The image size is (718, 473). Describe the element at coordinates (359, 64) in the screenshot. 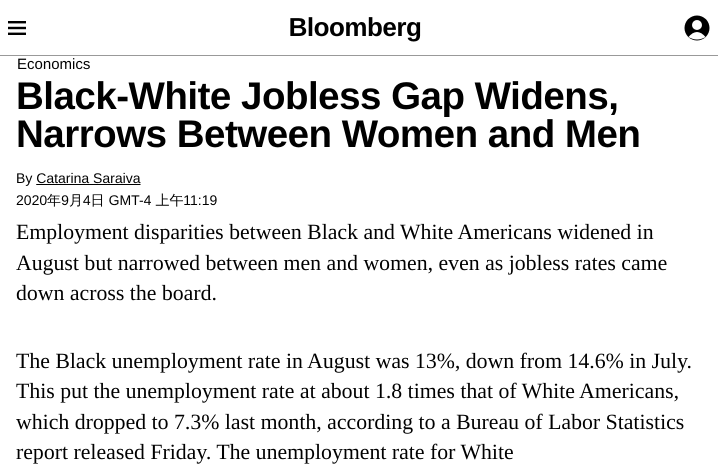

I see `section-label: Economics` at that location.